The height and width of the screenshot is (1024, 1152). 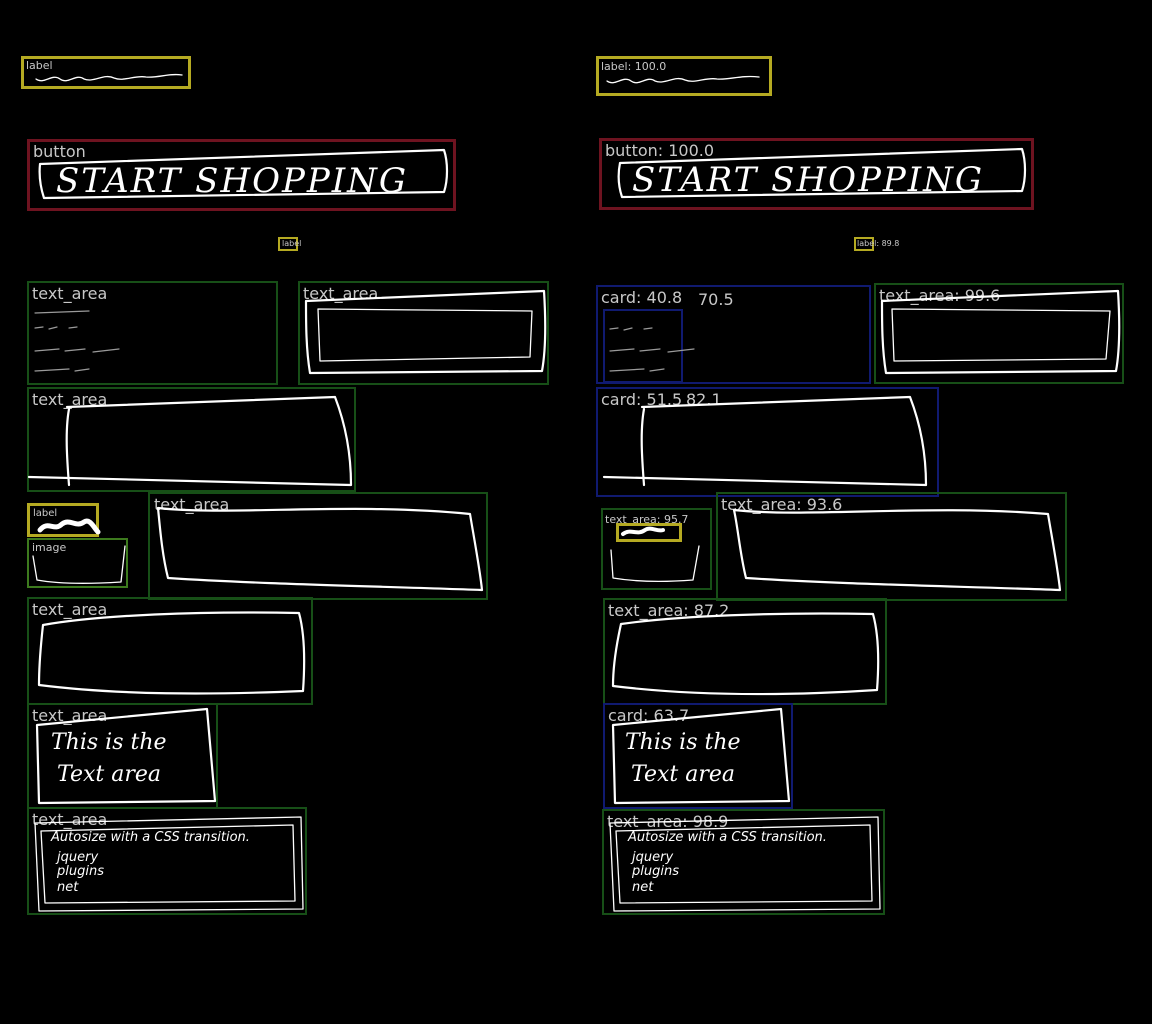 What do you see at coordinates (655, 554) in the screenshot?
I see `scribble-image-sketch` at bounding box center [655, 554].